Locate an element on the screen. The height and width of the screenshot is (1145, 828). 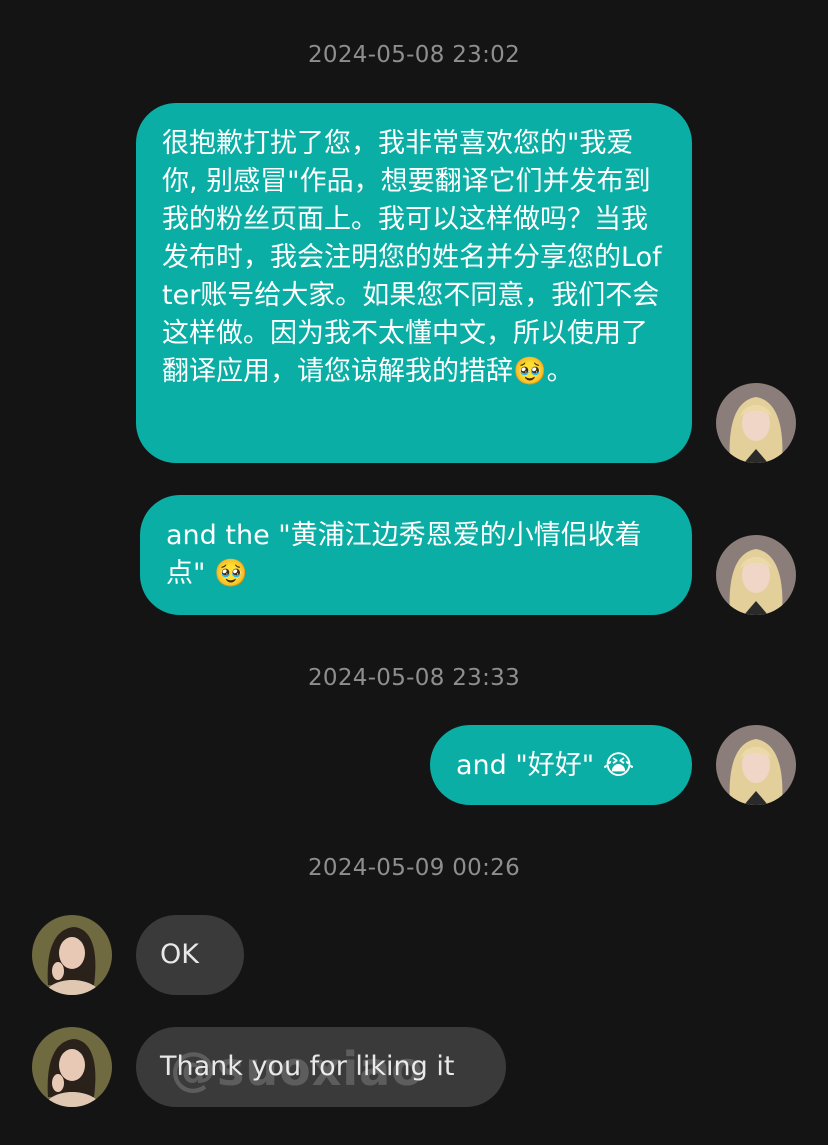
outgoing-message-bubble: and "好好" 😭 is located at coordinates (561, 765).